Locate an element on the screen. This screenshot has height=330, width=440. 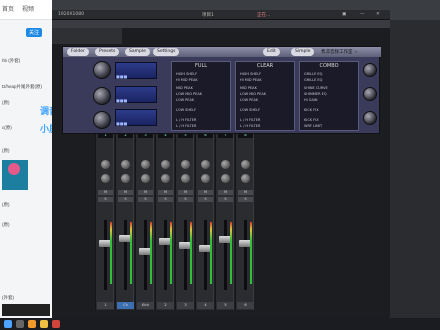
app-icon is located at coordinates (56, 324).